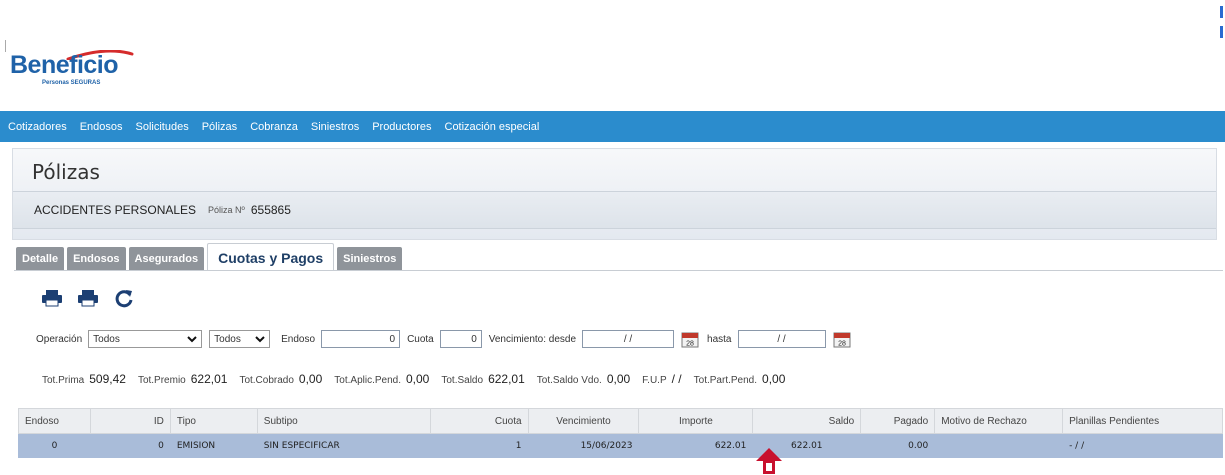 Image resolution: width=1225 pixels, height=475 pixels. I want to click on nav-item-solicitudes: Solicitudes, so click(162, 127).